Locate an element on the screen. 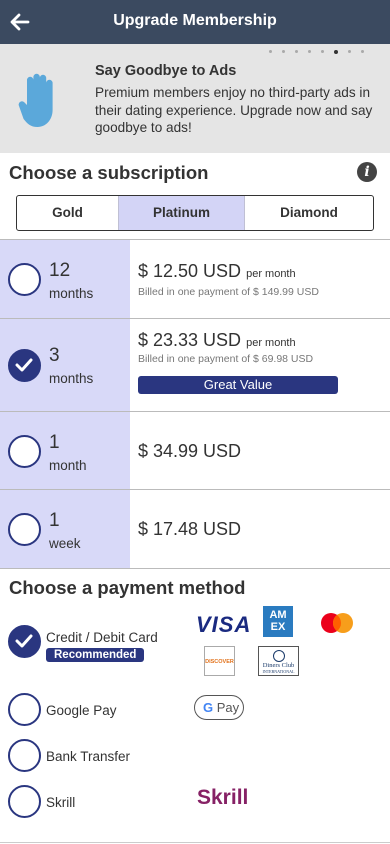 This screenshot has width=390, height=844. plan-price: $ 17.48 USD is located at coordinates (190, 529).